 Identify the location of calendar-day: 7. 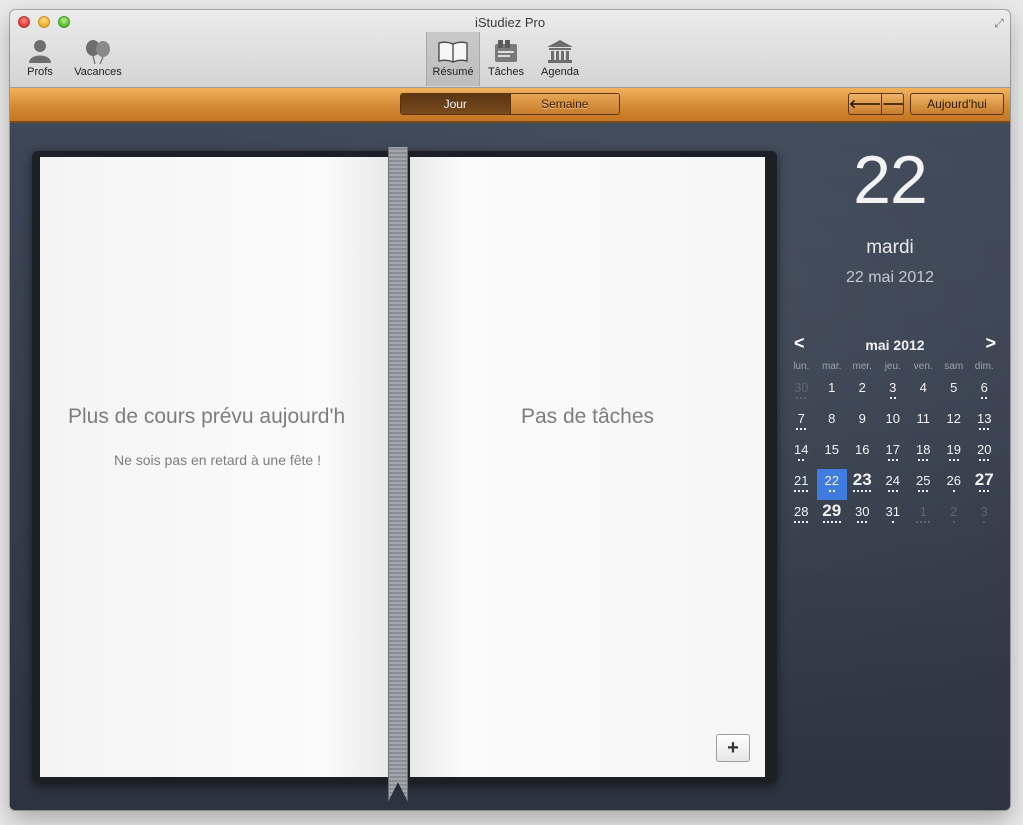
(801, 422).